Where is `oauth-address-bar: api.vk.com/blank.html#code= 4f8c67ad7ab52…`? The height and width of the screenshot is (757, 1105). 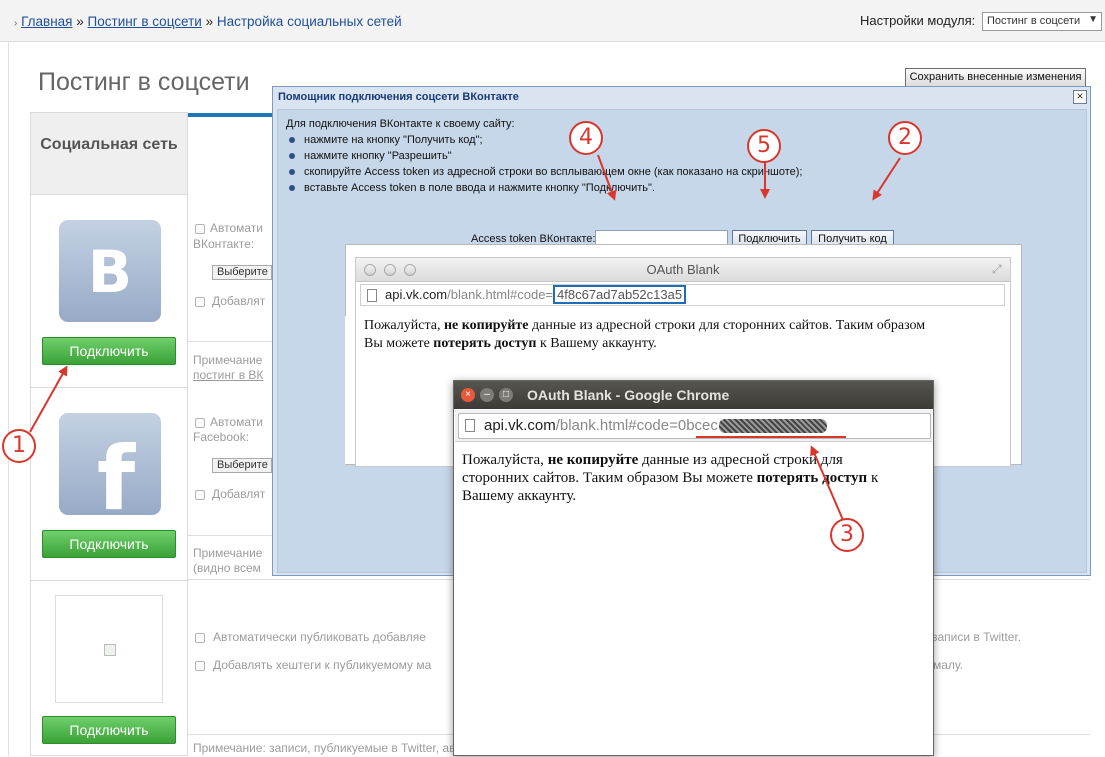
oauth-address-bar: api.vk.com/blank.html#code= 4f8c67ad7ab52… is located at coordinates (682, 295).